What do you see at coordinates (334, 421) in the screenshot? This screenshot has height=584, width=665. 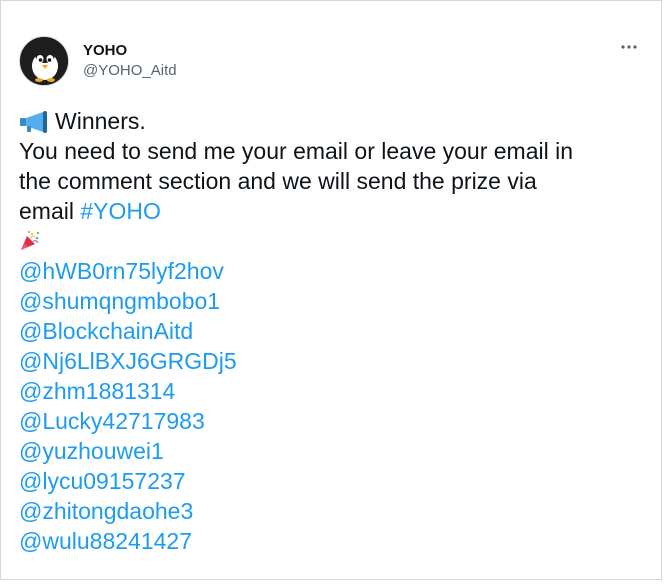 I see `mention-link: @Lucky42717983` at bounding box center [334, 421].